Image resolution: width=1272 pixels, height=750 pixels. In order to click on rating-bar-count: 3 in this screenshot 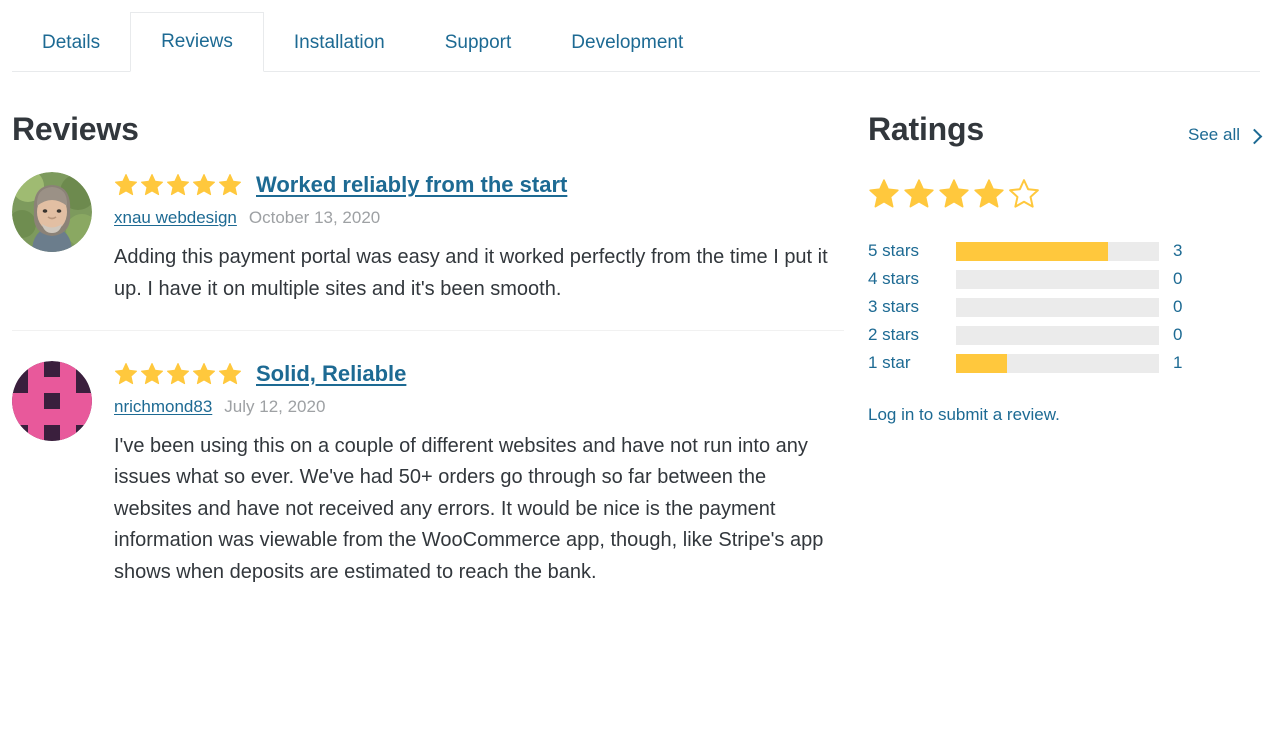, I will do `click(1193, 251)`.